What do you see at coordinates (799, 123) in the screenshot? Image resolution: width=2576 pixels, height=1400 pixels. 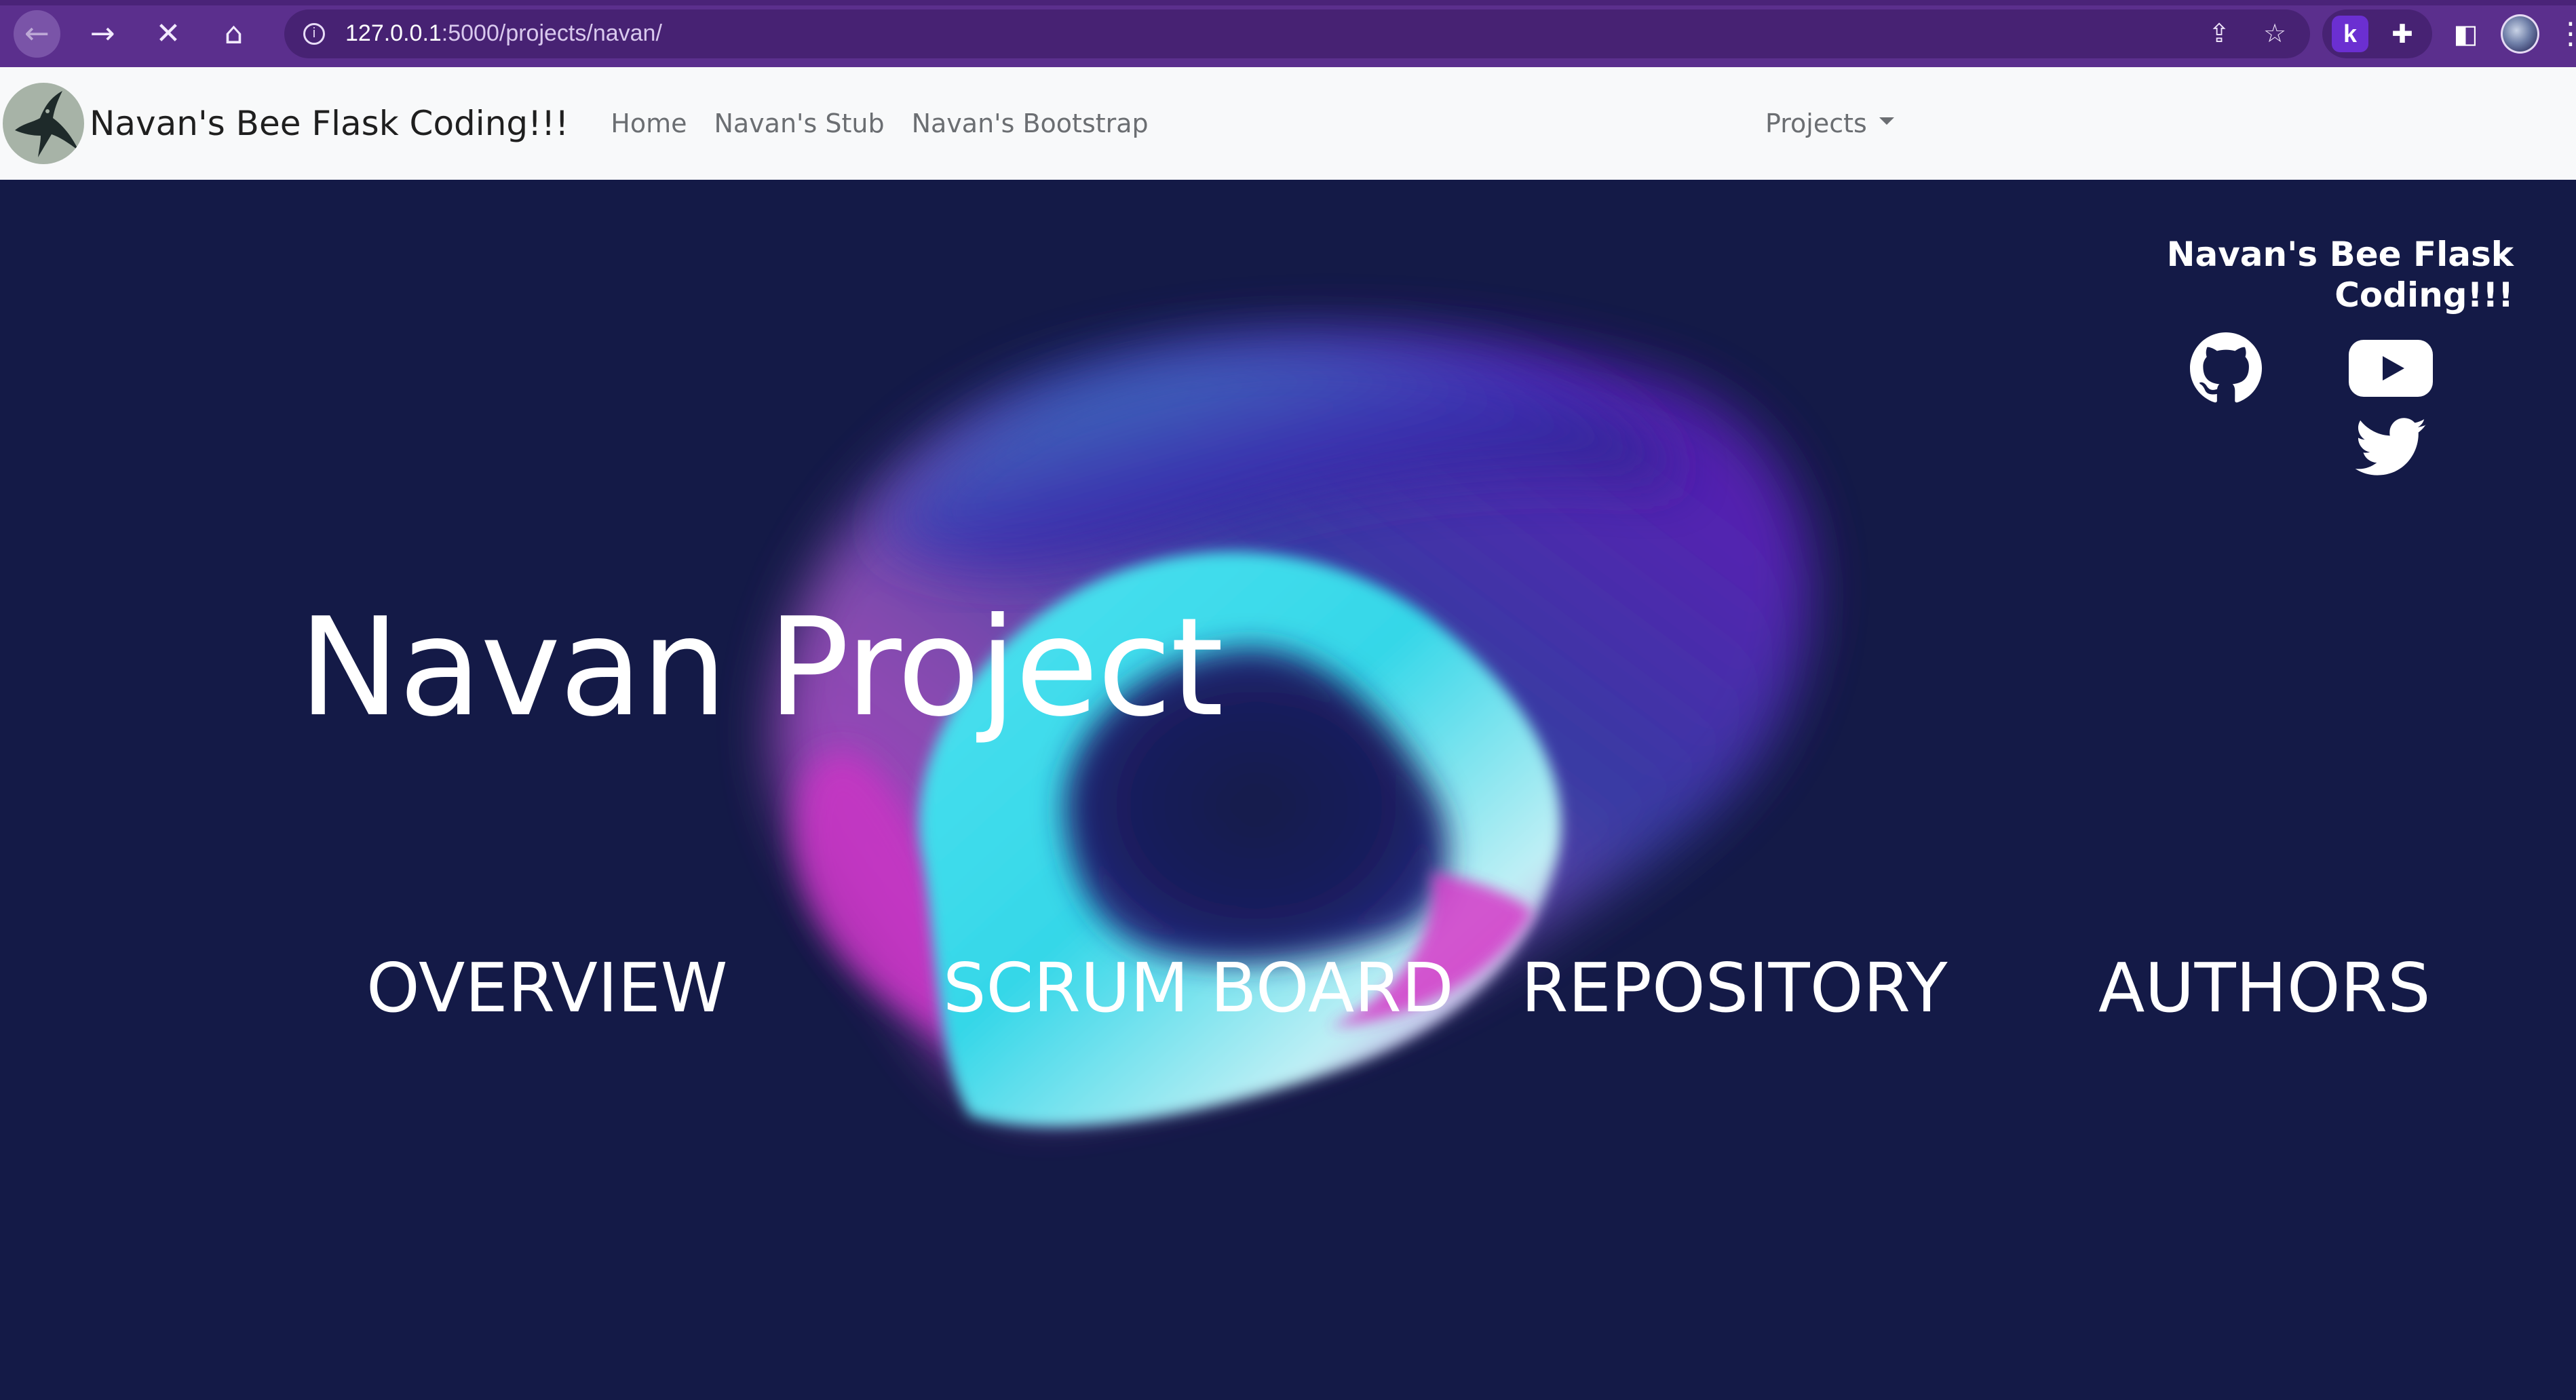 I see `nav-link-stub: Navan's Stub` at bounding box center [799, 123].